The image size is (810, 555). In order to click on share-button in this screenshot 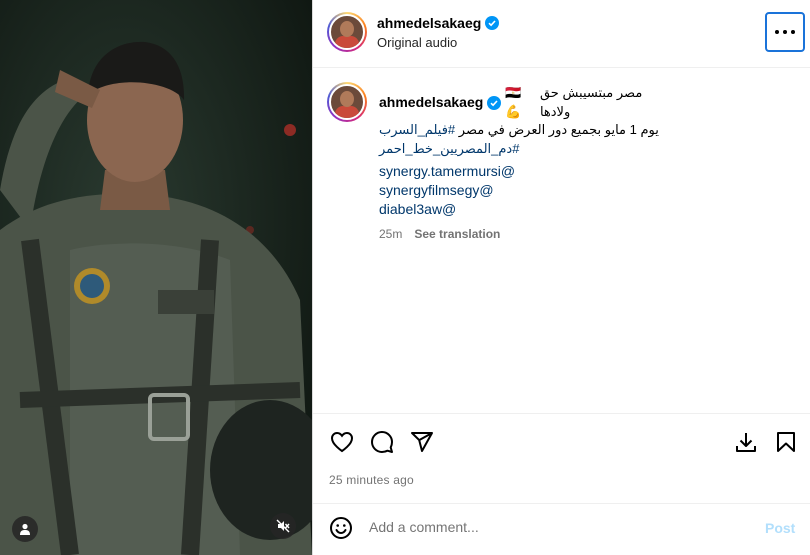, I will do `click(422, 442)`.